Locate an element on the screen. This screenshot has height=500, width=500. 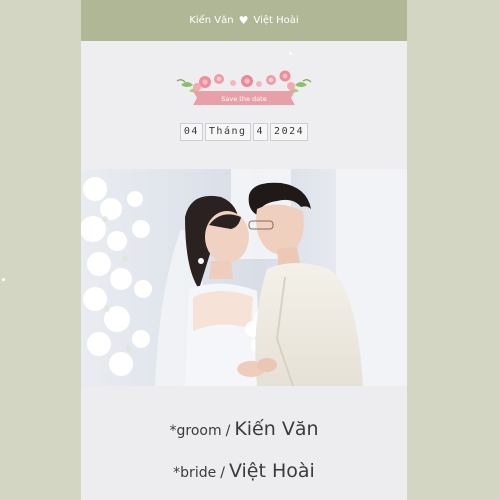
groom-role-label: *groom is located at coordinates (195, 431).